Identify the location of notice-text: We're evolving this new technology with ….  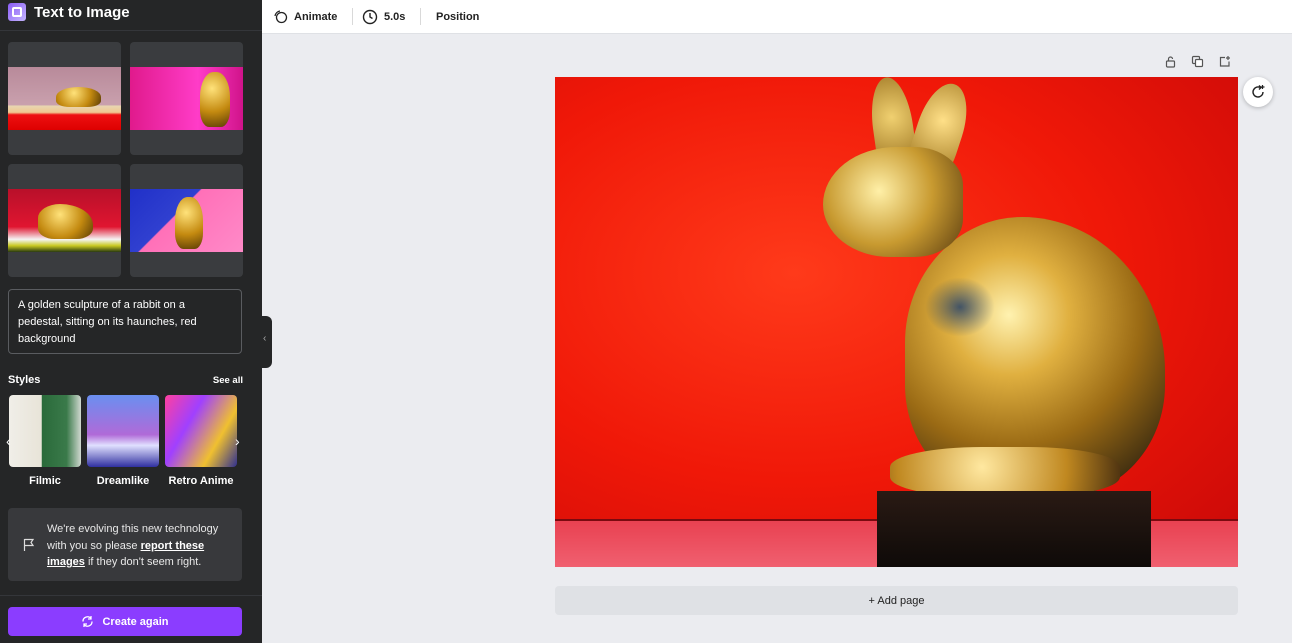
(139, 546).